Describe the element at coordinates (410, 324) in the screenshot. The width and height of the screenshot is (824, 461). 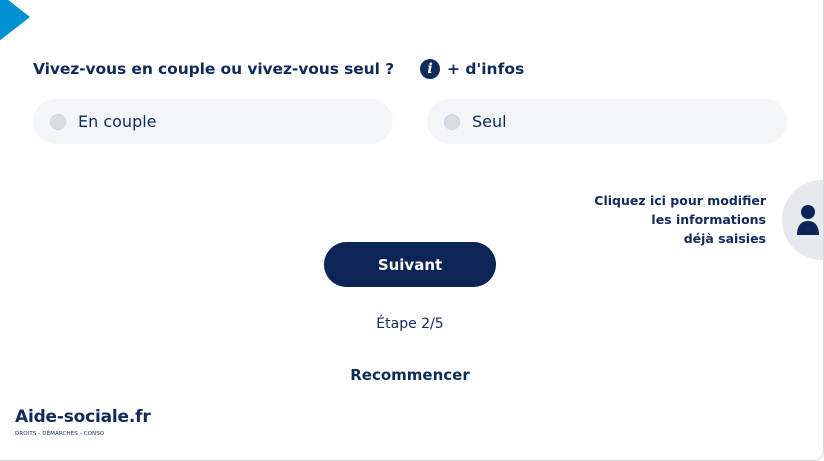
I see `step-indicator: Étape 2/5` at that location.